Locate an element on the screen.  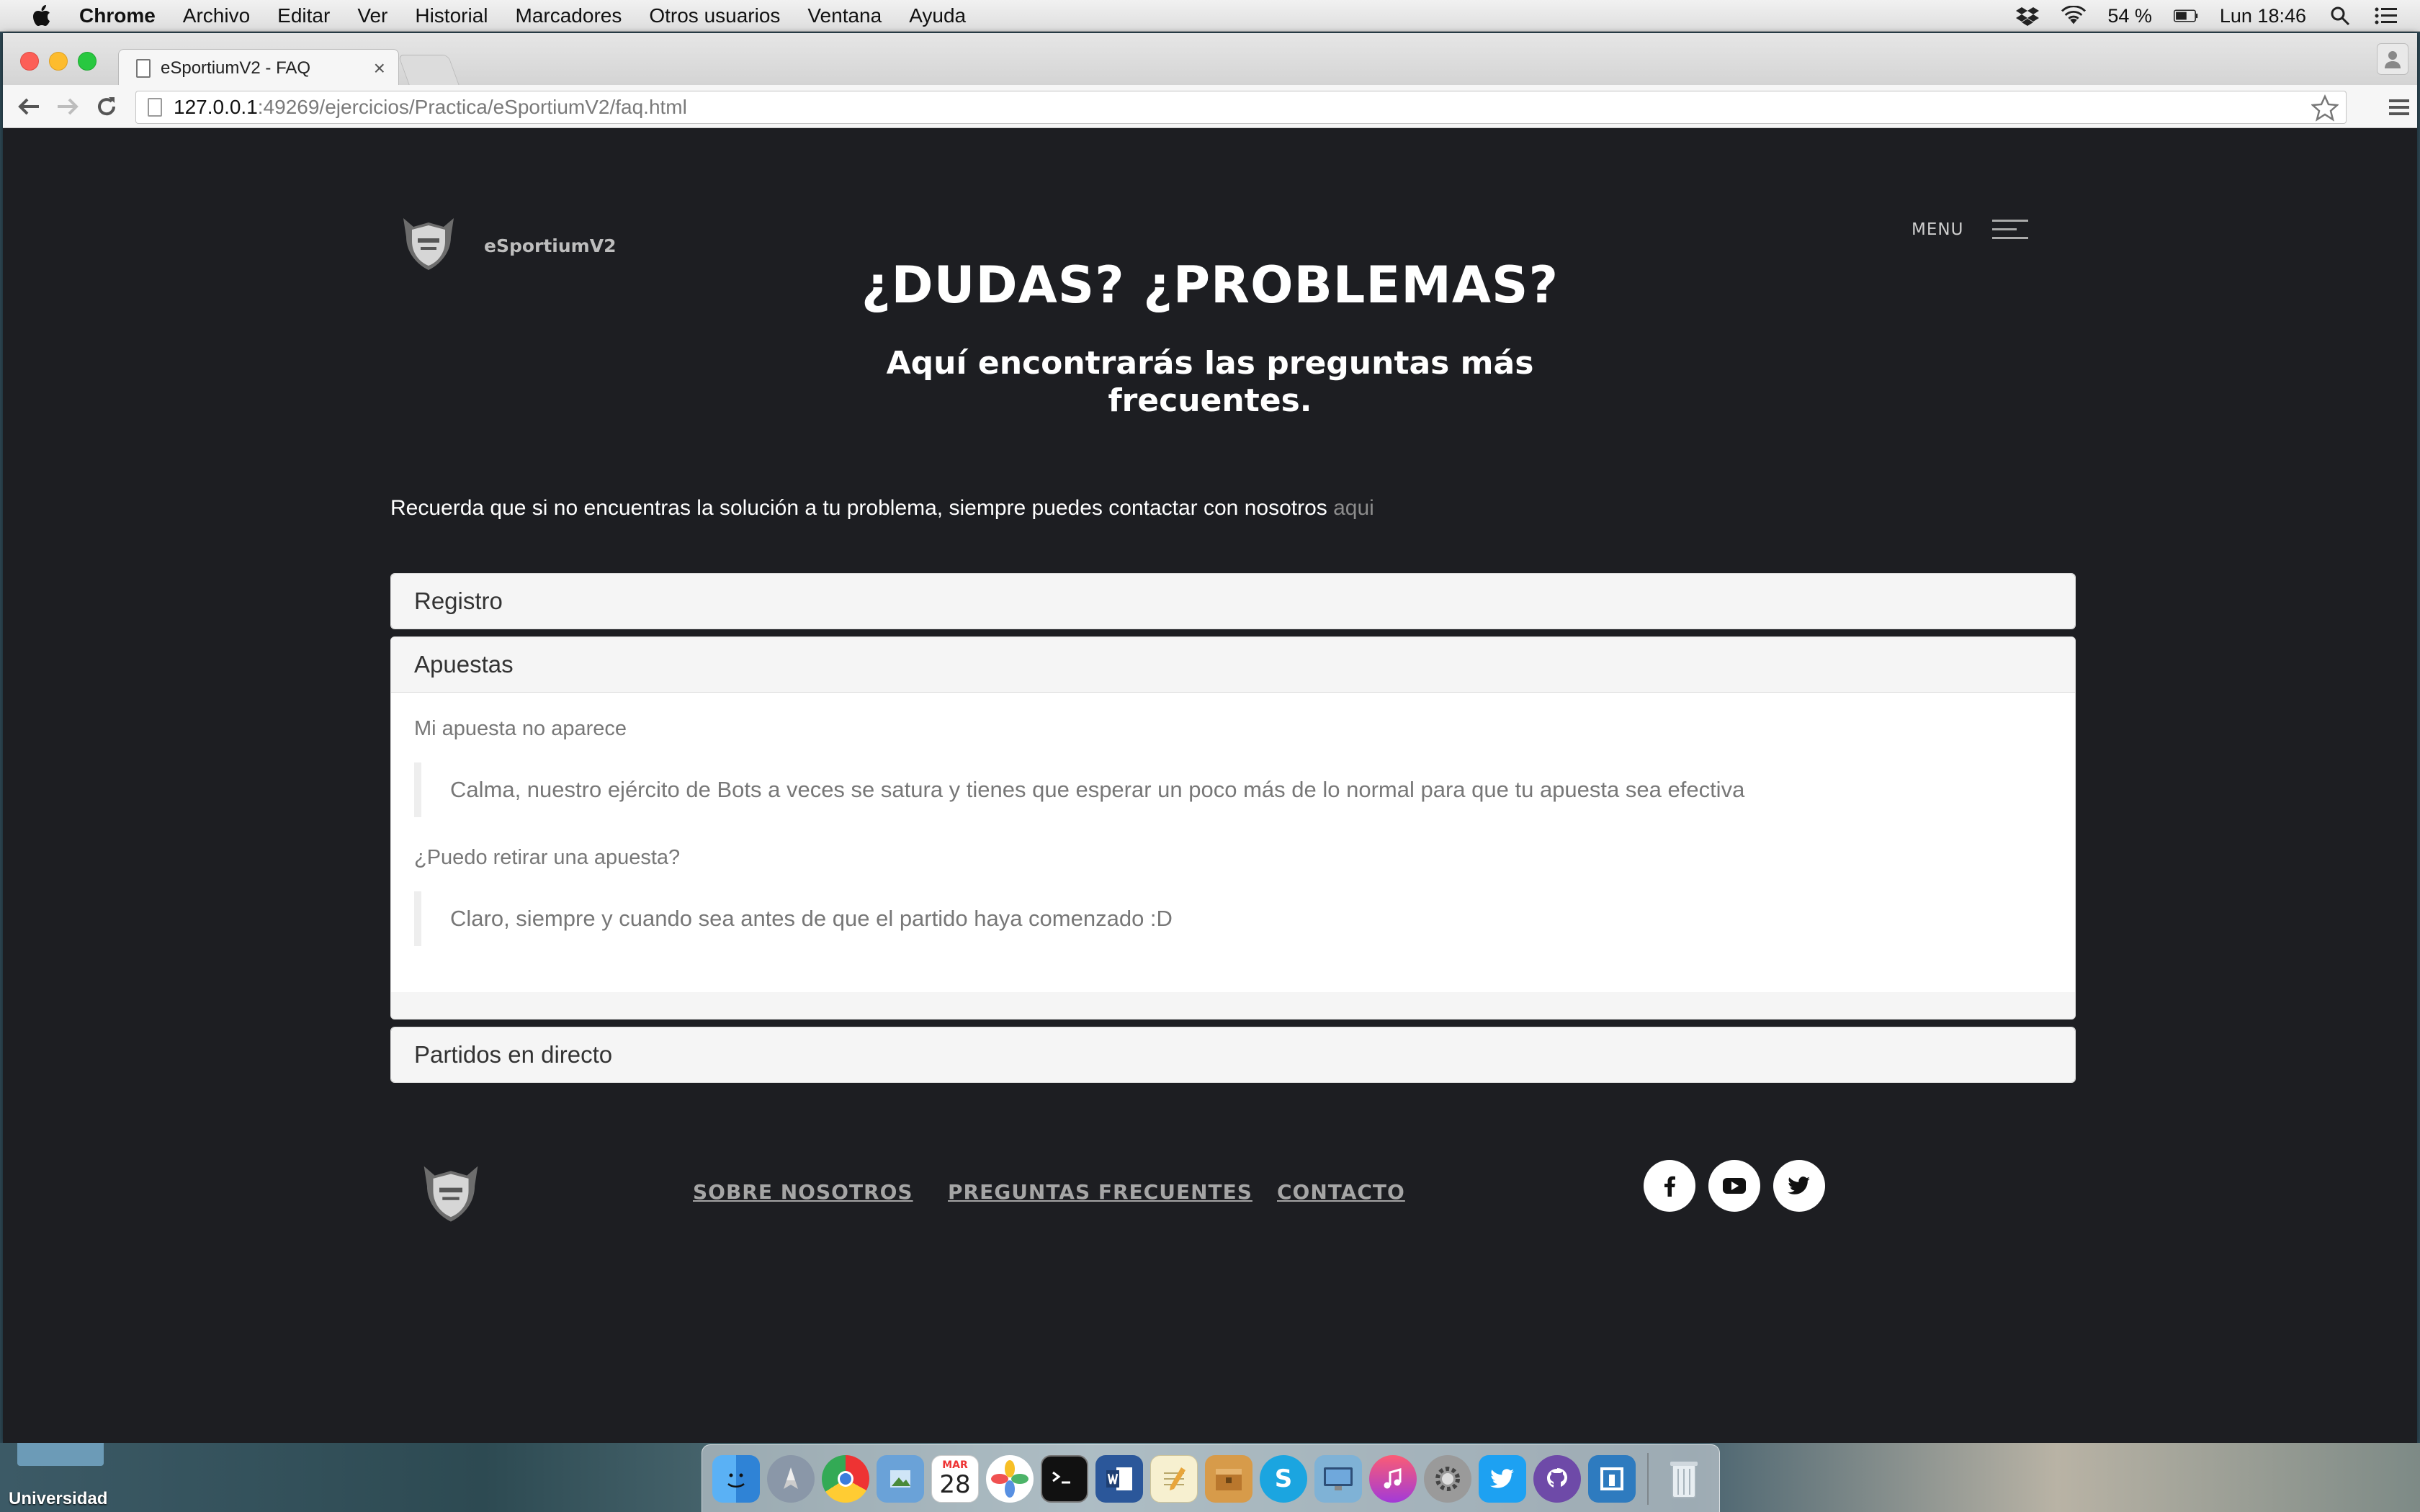
menu-marcadores: Marcadores is located at coordinates (569, 15).